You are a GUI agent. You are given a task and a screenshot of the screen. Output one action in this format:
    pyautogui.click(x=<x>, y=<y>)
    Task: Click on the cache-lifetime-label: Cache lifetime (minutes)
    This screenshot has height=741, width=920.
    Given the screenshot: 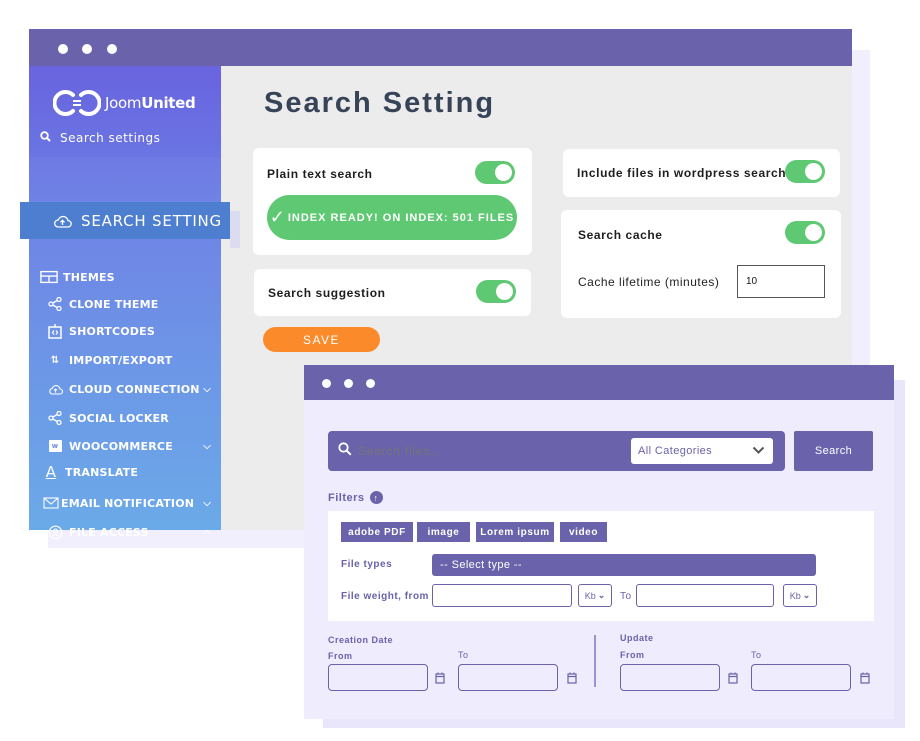 What is the action you would take?
    pyautogui.click(x=649, y=282)
    